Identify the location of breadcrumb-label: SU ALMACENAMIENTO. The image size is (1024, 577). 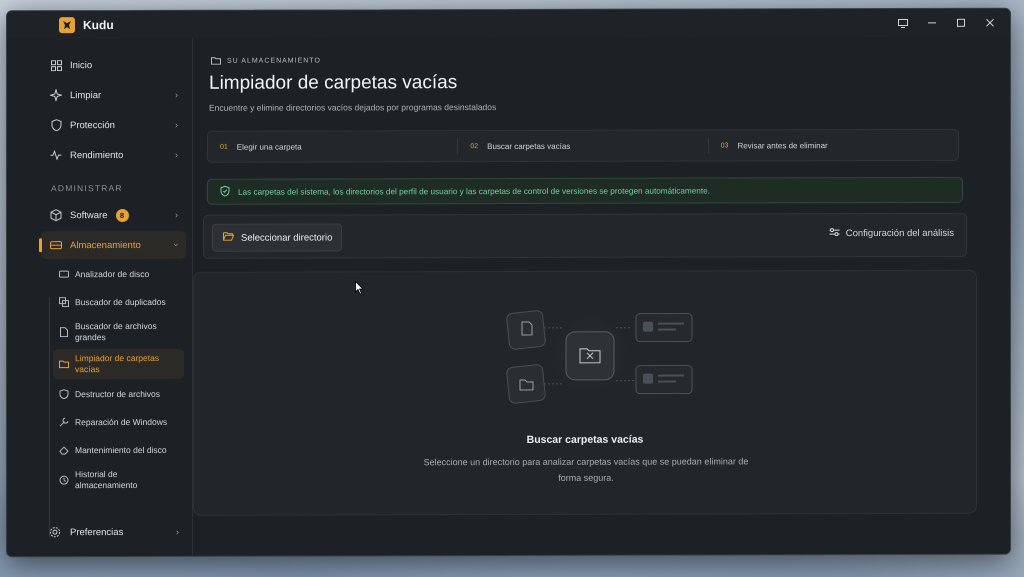
(274, 60).